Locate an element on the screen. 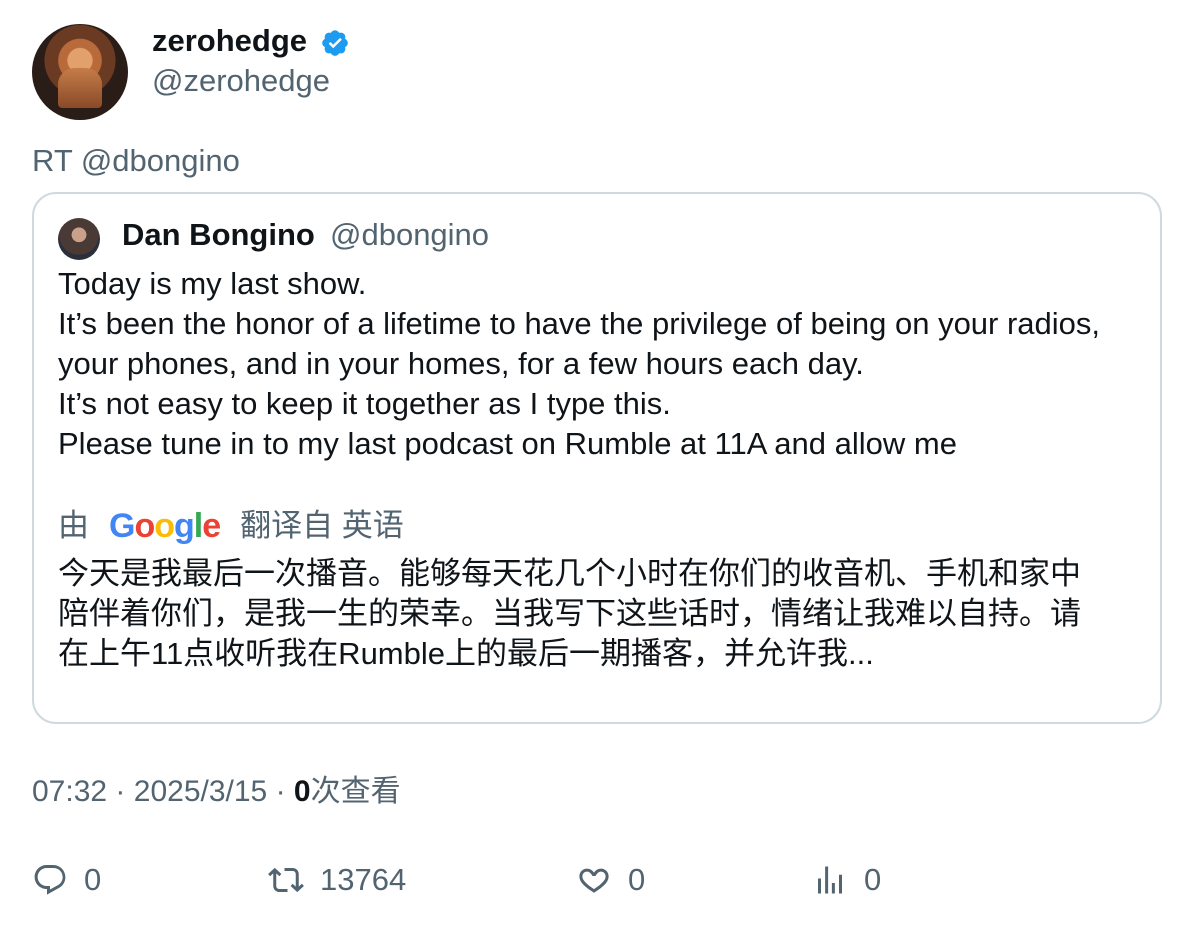 This screenshot has height=926, width=1196. tweet-text-line: Today is my last show. is located at coordinates (212, 283).